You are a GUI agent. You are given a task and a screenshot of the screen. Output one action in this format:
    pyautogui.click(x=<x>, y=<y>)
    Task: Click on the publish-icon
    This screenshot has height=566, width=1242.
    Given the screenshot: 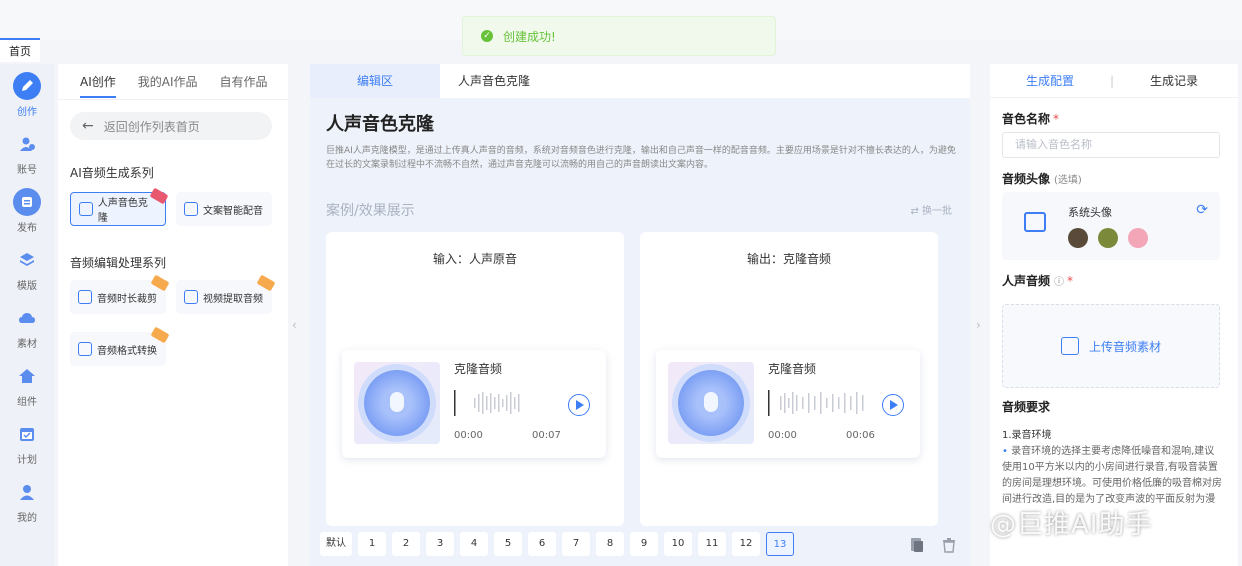 What is the action you would take?
    pyautogui.click(x=27, y=202)
    